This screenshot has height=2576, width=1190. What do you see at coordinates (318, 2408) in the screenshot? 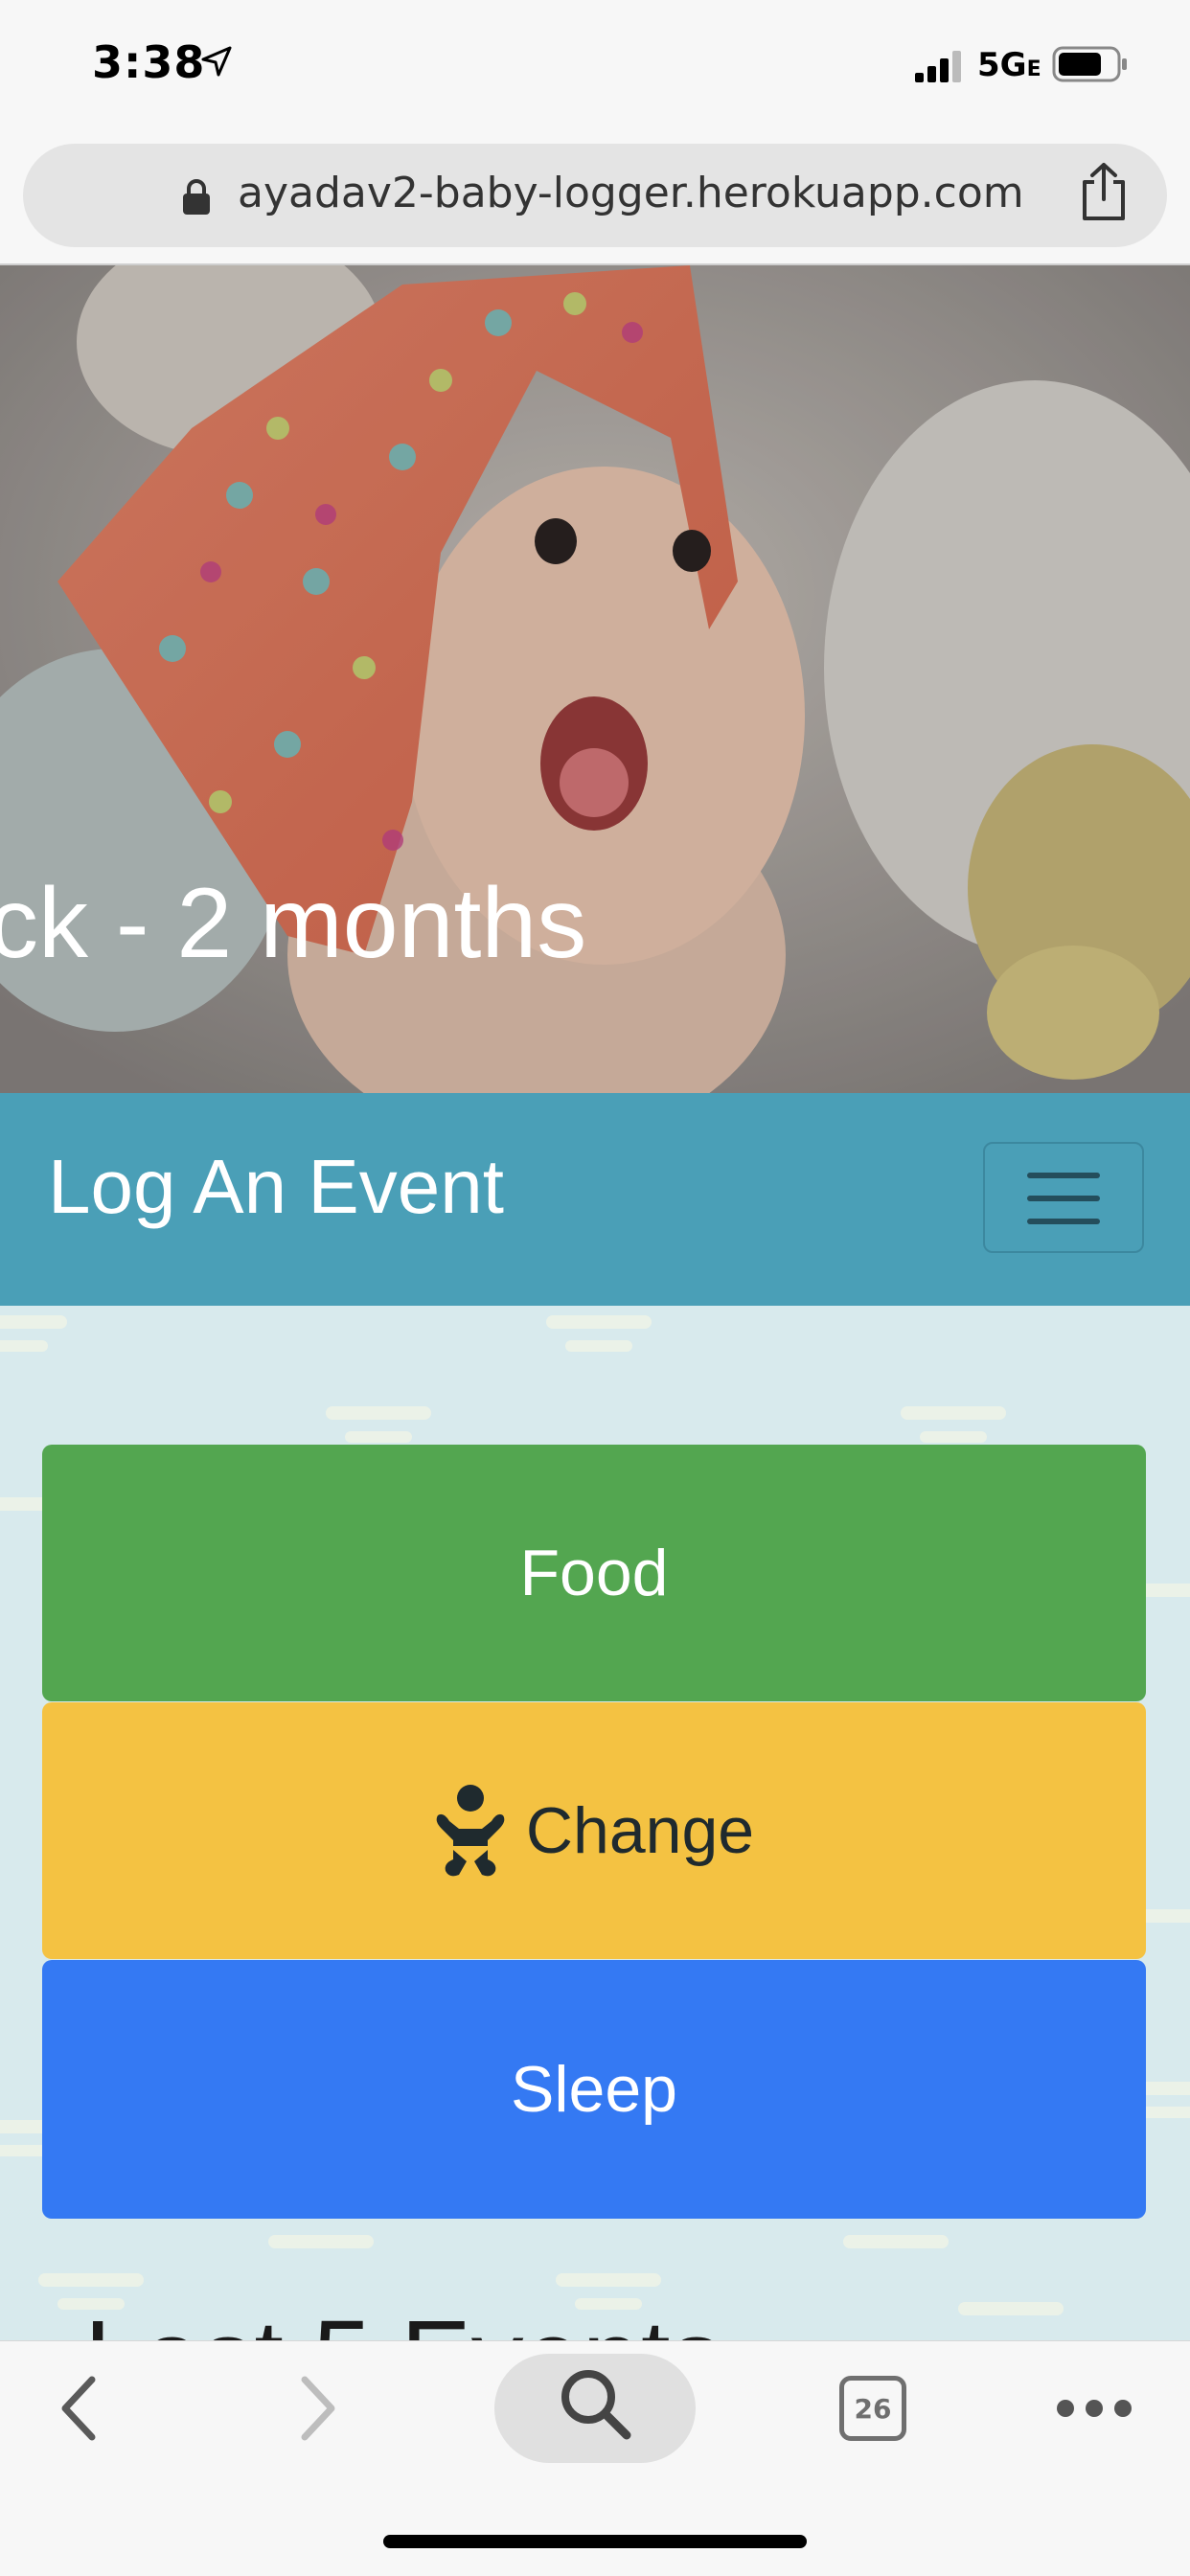
I see `forward-icon` at bounding box center [318, 2408].